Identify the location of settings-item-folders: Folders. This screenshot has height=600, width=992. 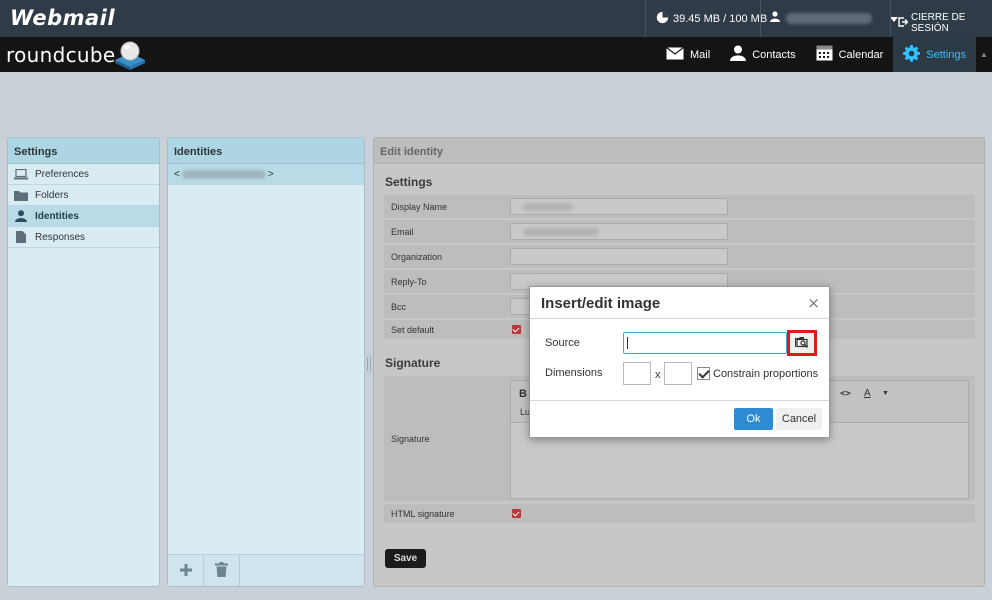
(83, 195).